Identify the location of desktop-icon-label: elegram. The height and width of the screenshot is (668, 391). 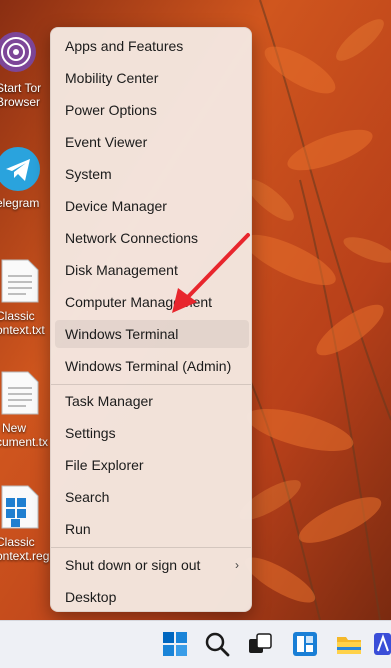
(20, 203).